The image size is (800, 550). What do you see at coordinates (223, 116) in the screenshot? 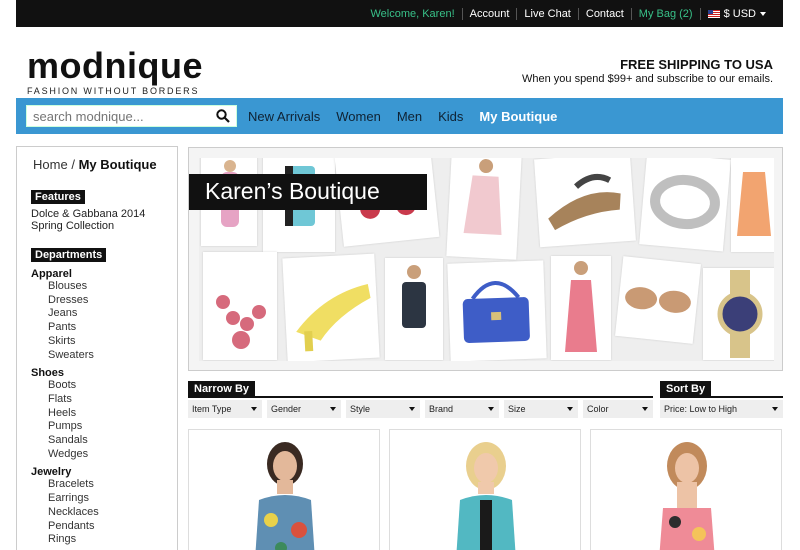
I see `search-icon` at bounding box center [223, 116].